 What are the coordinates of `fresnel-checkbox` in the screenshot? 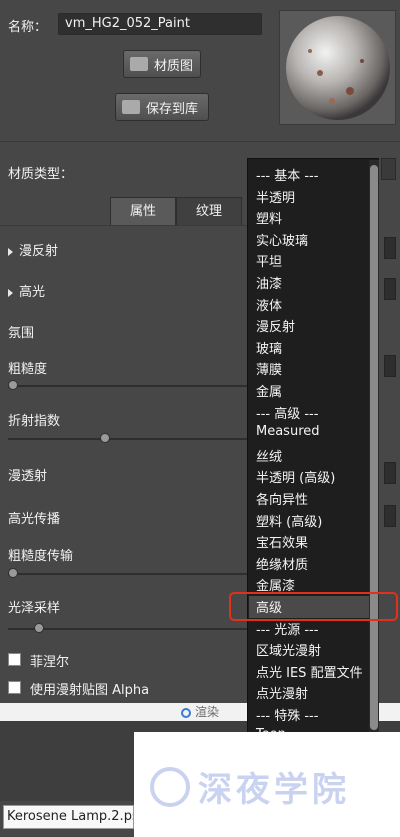 It's located at (14, 659).